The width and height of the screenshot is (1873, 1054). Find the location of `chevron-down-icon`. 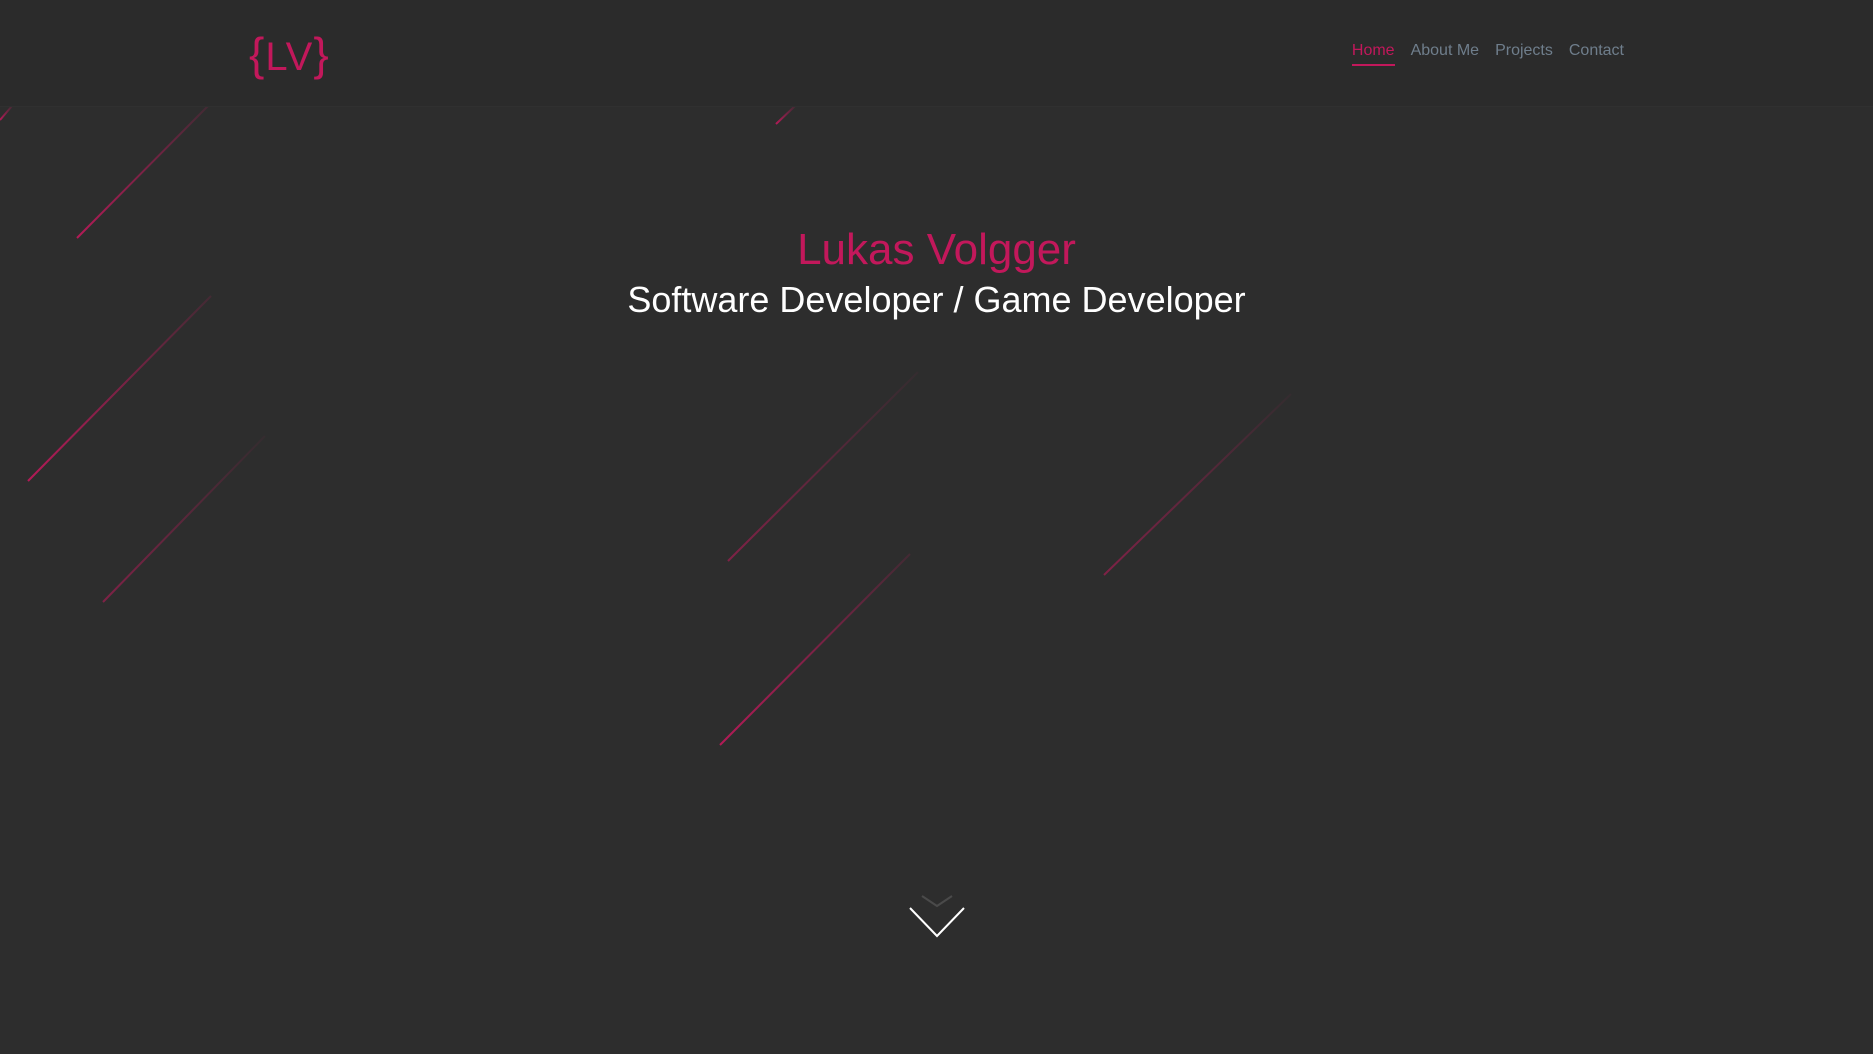

chevron-down-icon is located at coordinates (937, 916).